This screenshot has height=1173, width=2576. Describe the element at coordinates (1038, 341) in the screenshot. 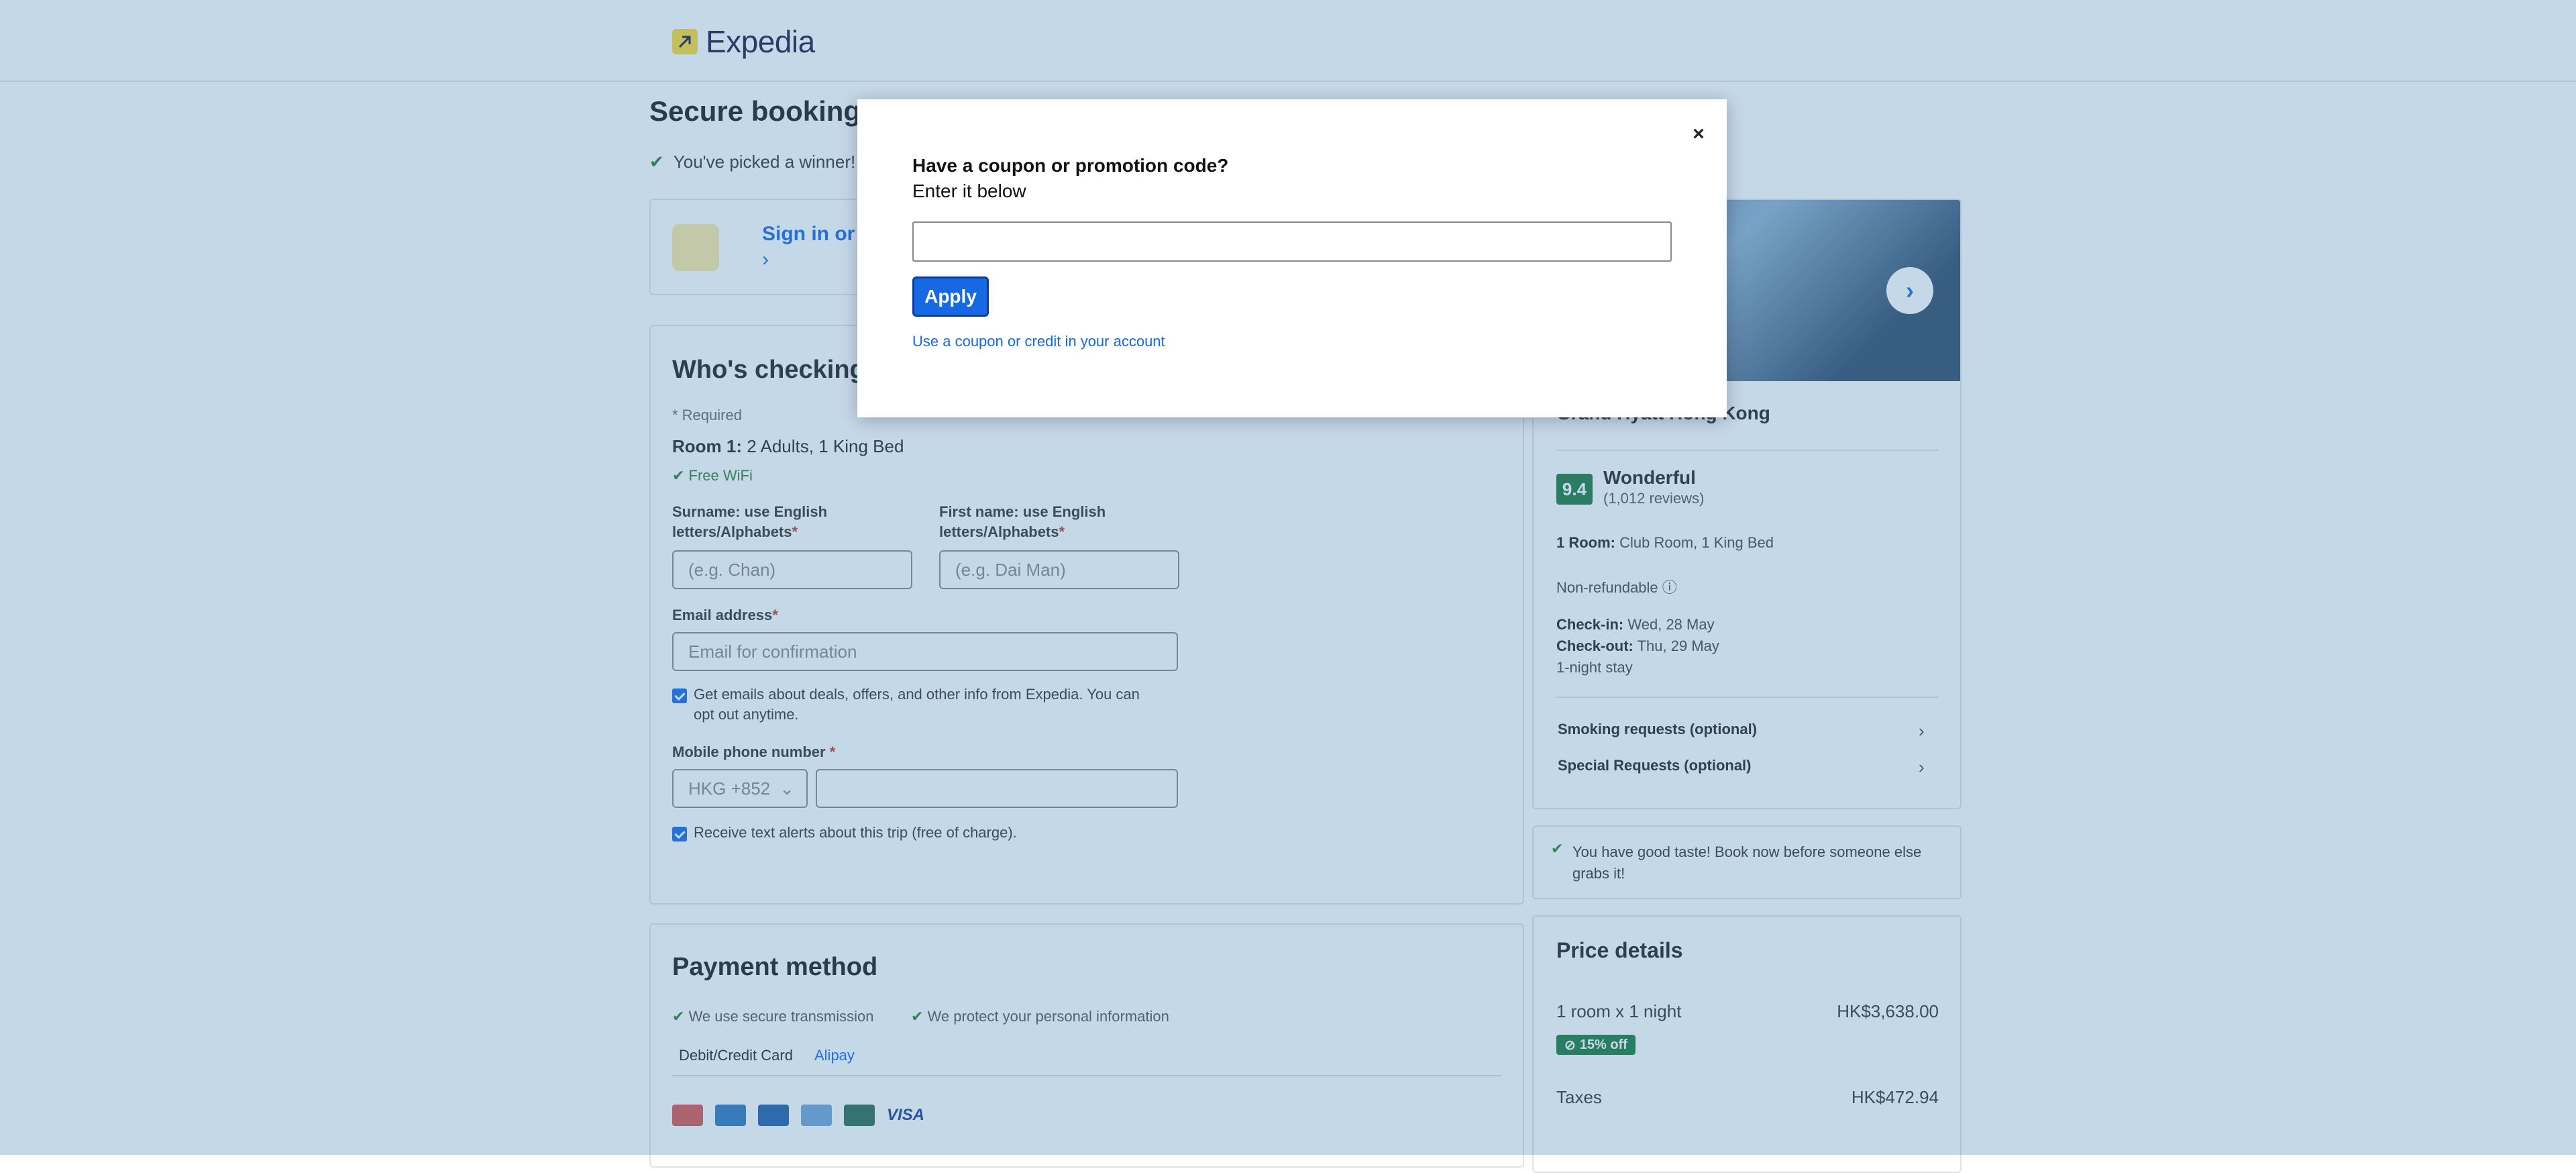

I see `account-coupon-link: Use a coupon or credit in your account` at that location.